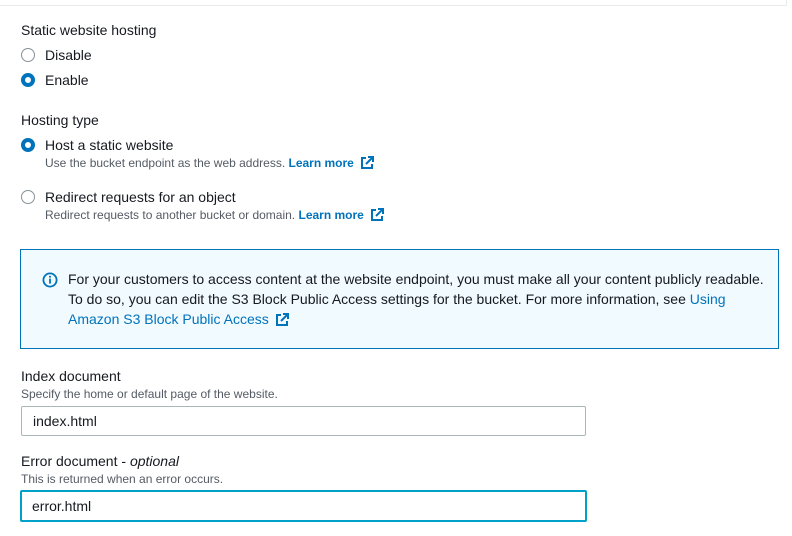 This screenshot has height=536, width=792. I want to click on radio-enable-circle, so click(28, 80).